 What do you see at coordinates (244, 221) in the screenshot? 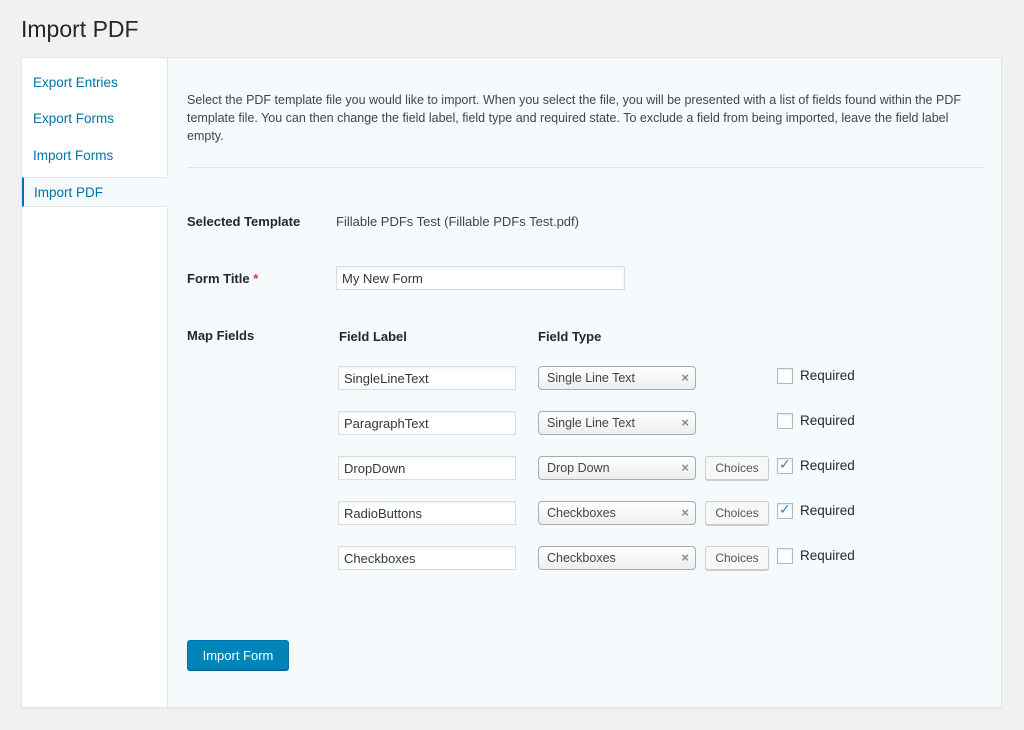
I see `selected-template-label: Selected Template` at bounding box center [244, 221].